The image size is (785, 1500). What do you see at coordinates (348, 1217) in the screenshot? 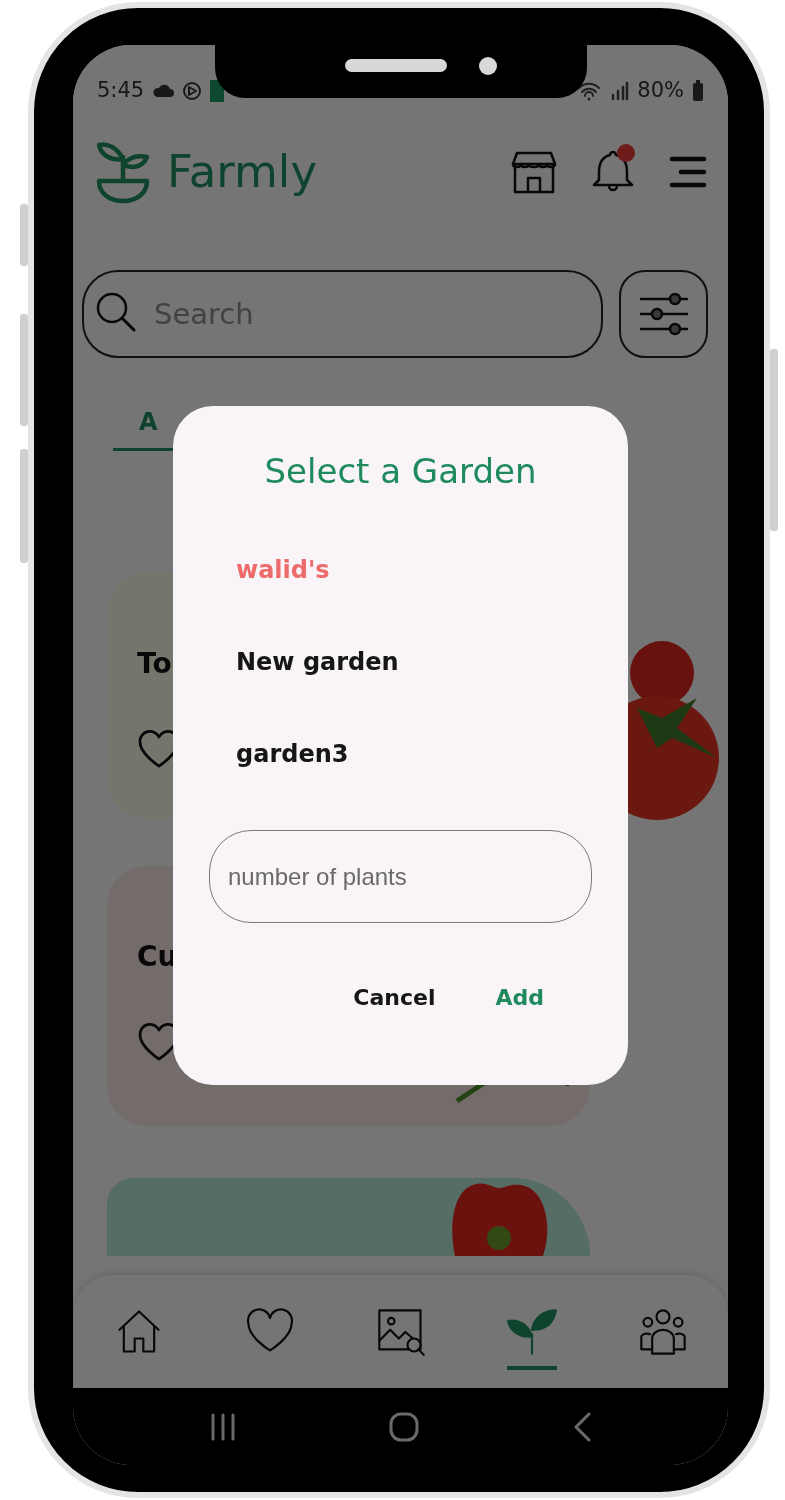
I see `product-card` at bounding box center [348, 1217].